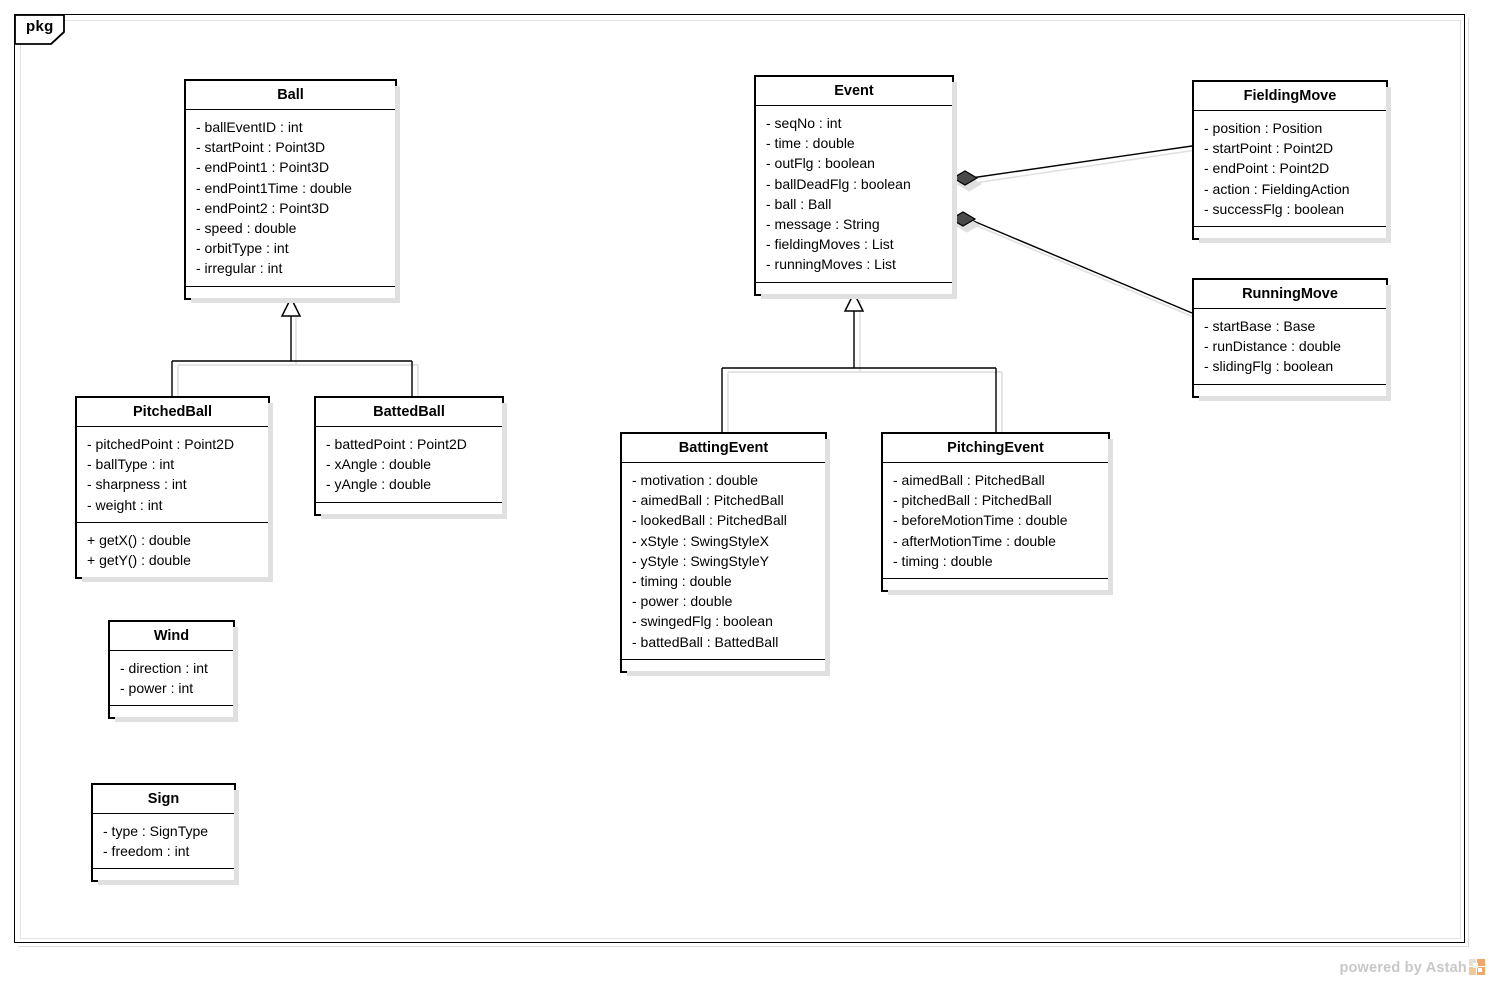 The width and height of the screenshot is (1498, 982). I want to click on class-name-pitchedball: PitchedBall, so click(172, 412).